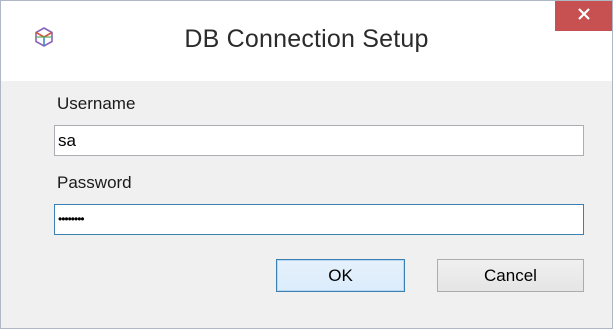  What do you see at coordinates (94, 182) in the screenshot?
I see `password-label: Password` at bounding box center [94, 182].